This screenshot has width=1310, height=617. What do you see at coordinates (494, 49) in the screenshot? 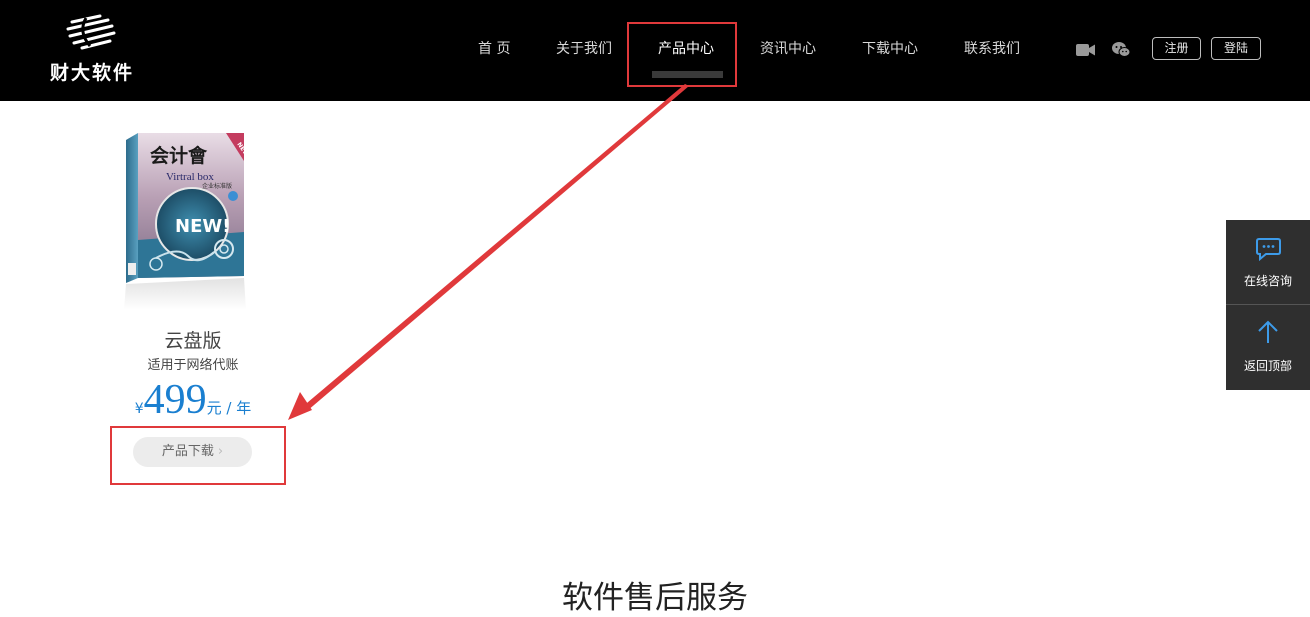
I see `nav-home: 首 页` at bounding box center [494, 49].